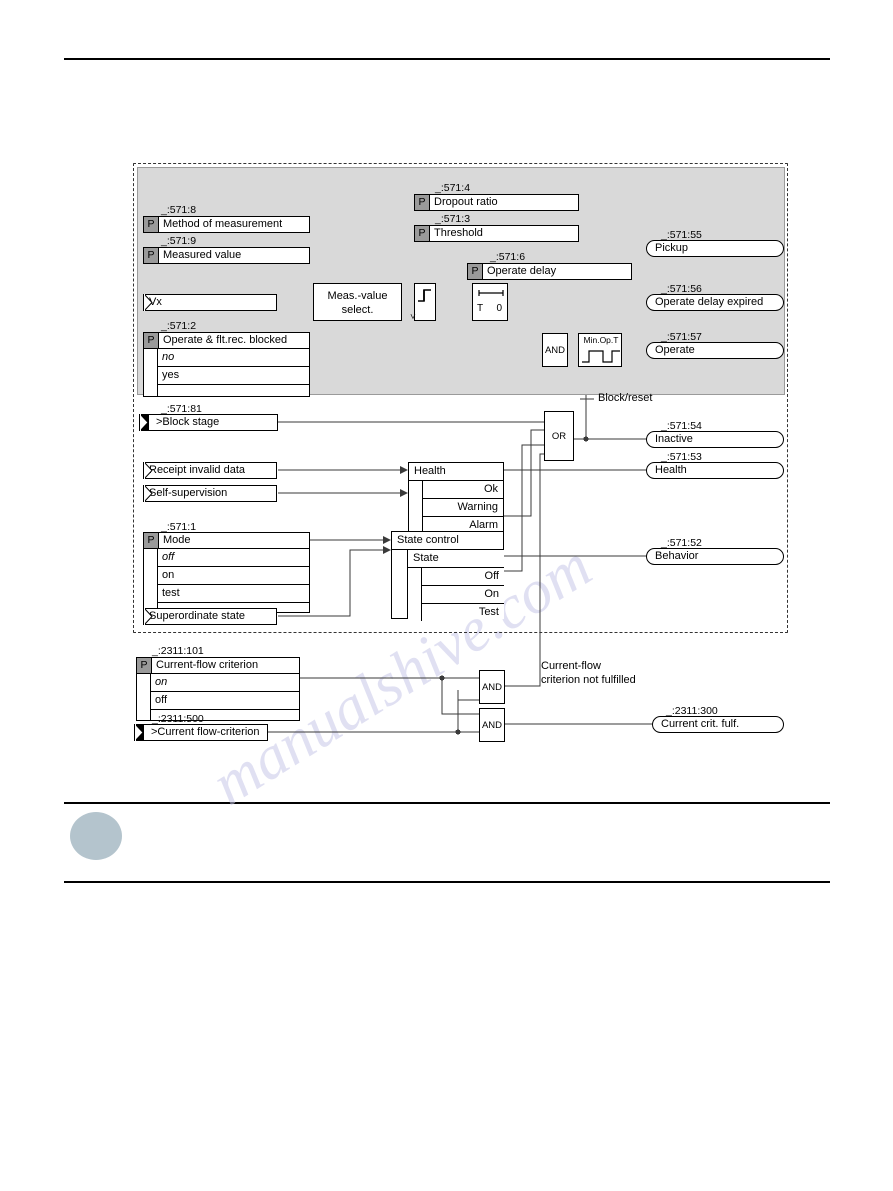  I want to click on health-box: Health Ok Warning Alarm, so click(456, 498).